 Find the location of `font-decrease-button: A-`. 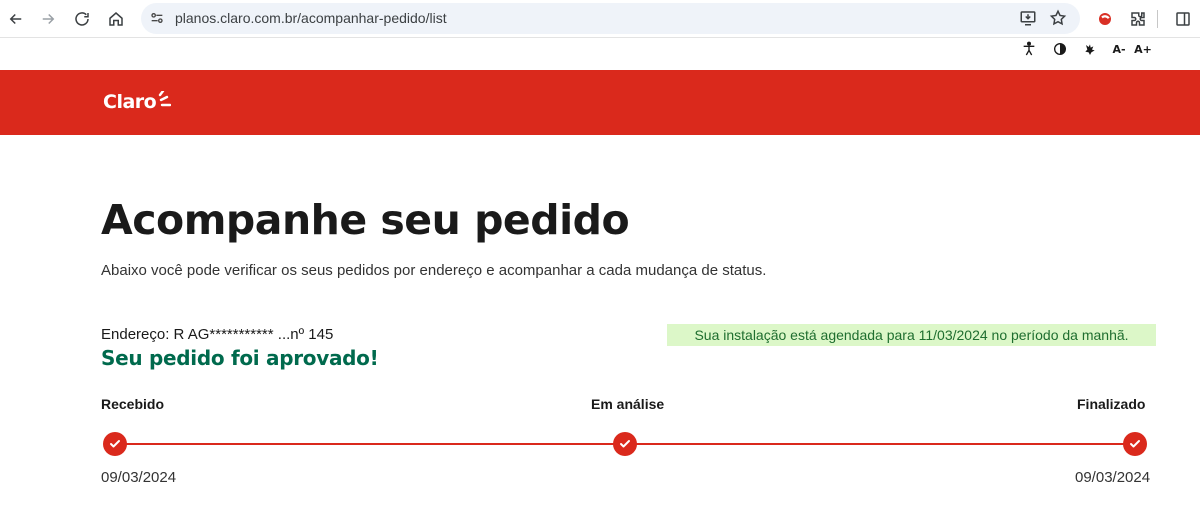

font-decrease-button: A- is located at coordinates (1119, 49).